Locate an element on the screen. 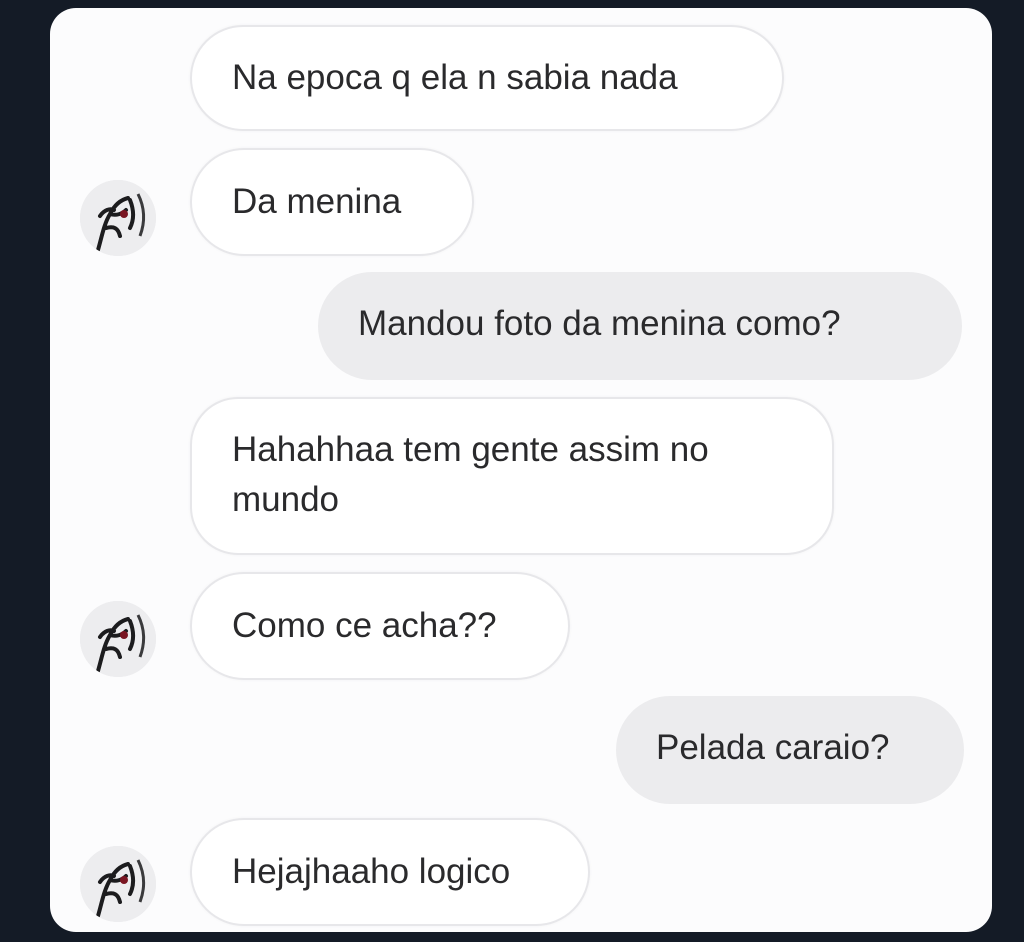 This screenshot has height=942, width=1024. incoming-message: Como ce acha?? is located at coordinates (380, 626).